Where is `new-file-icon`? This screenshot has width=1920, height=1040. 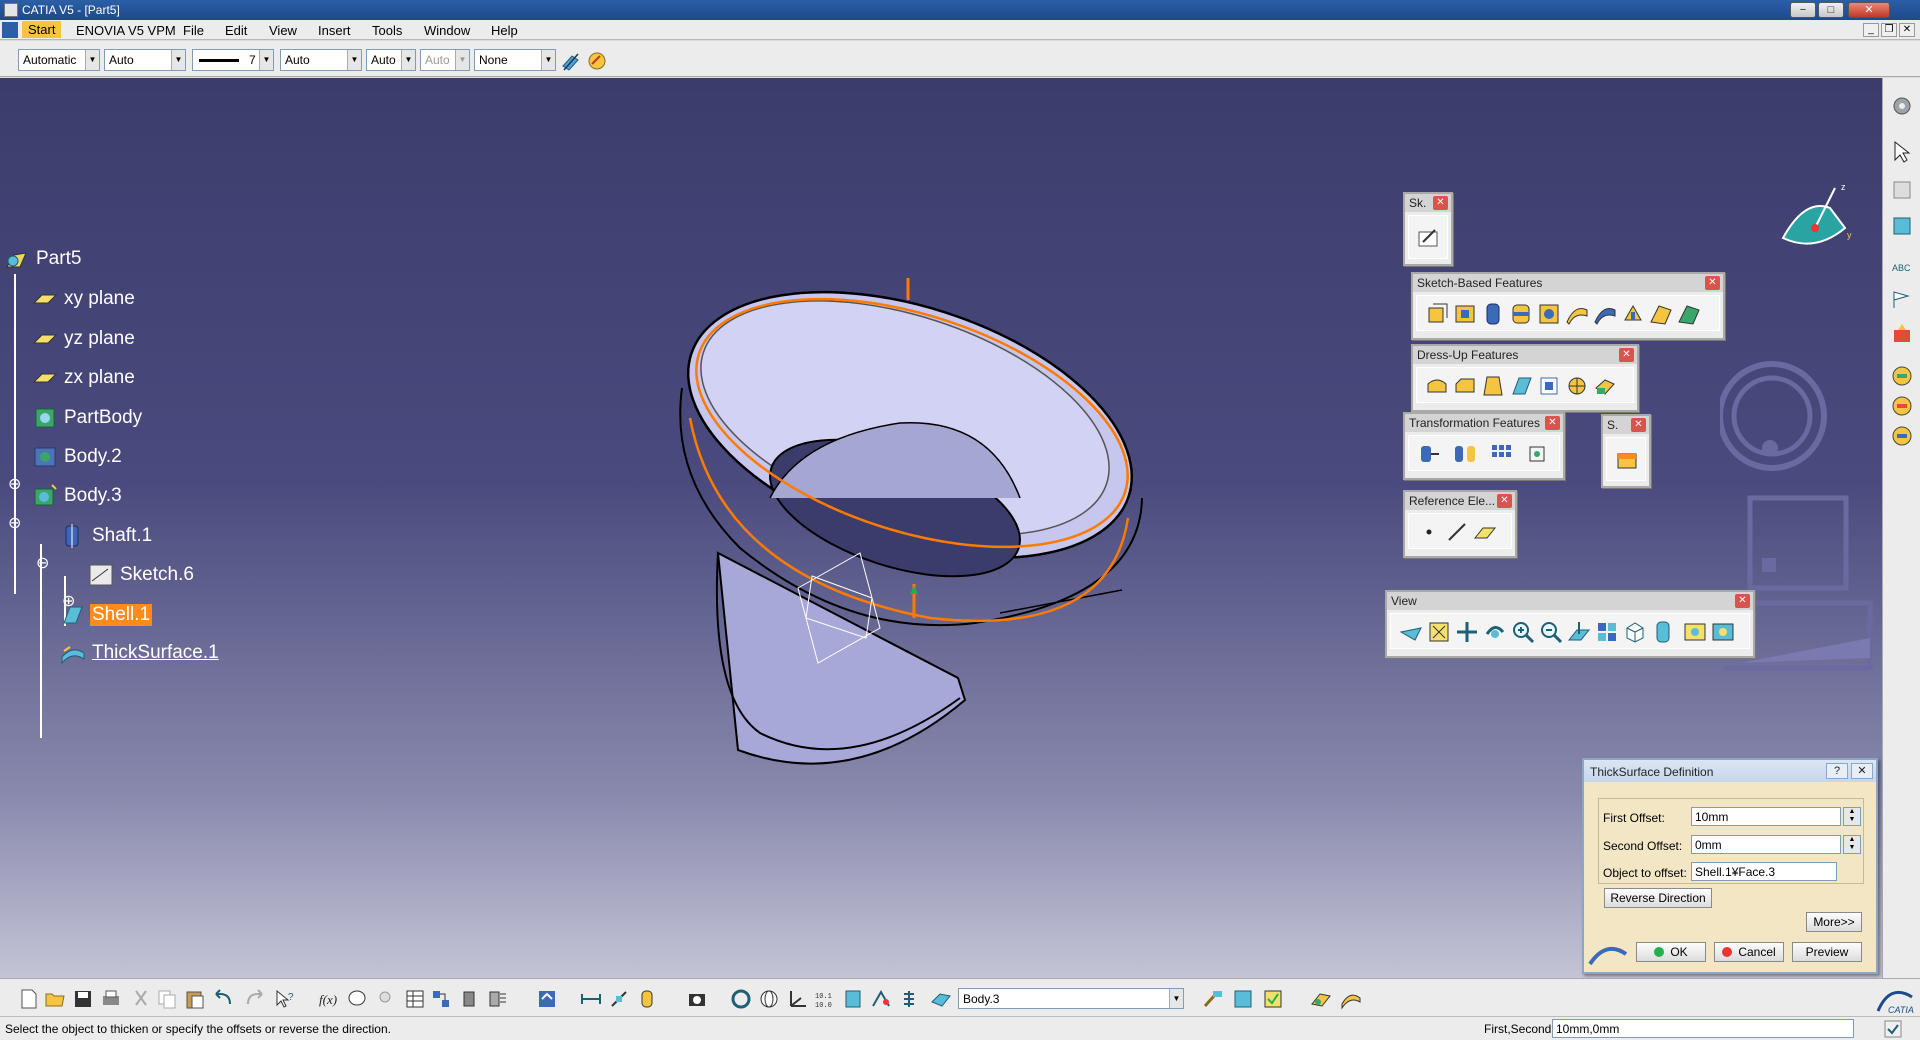
new-file-icon is located at coordinates (29, 999).